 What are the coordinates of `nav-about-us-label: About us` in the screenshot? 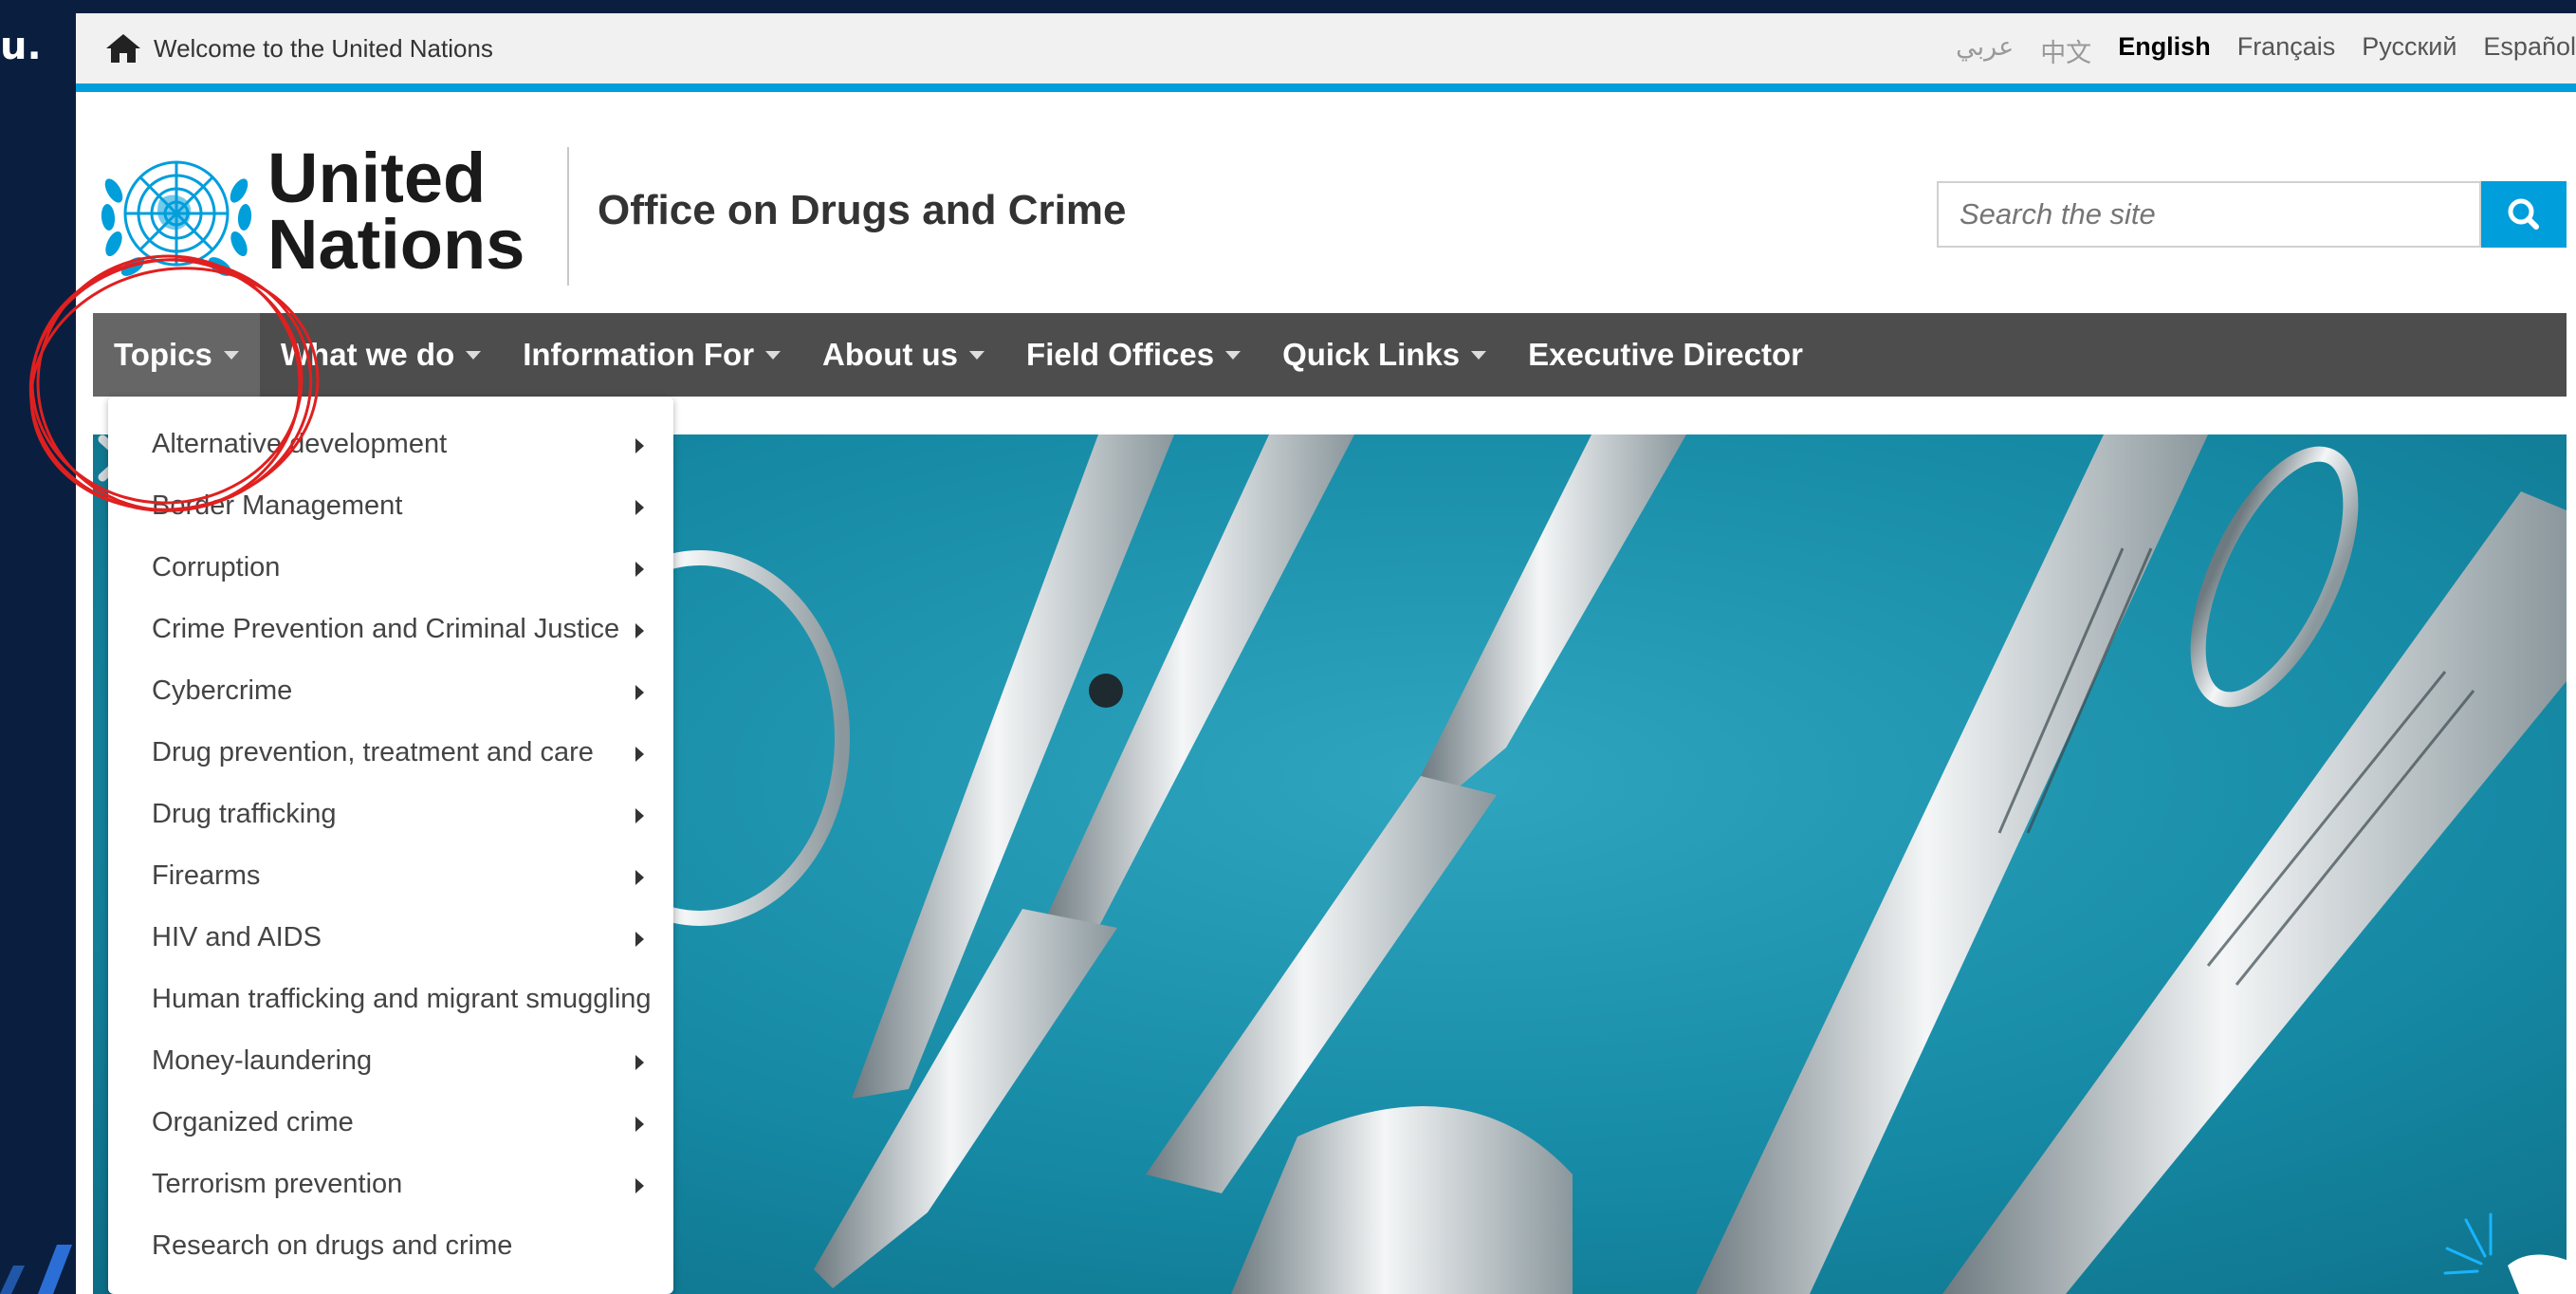 It's located at (890, 355).